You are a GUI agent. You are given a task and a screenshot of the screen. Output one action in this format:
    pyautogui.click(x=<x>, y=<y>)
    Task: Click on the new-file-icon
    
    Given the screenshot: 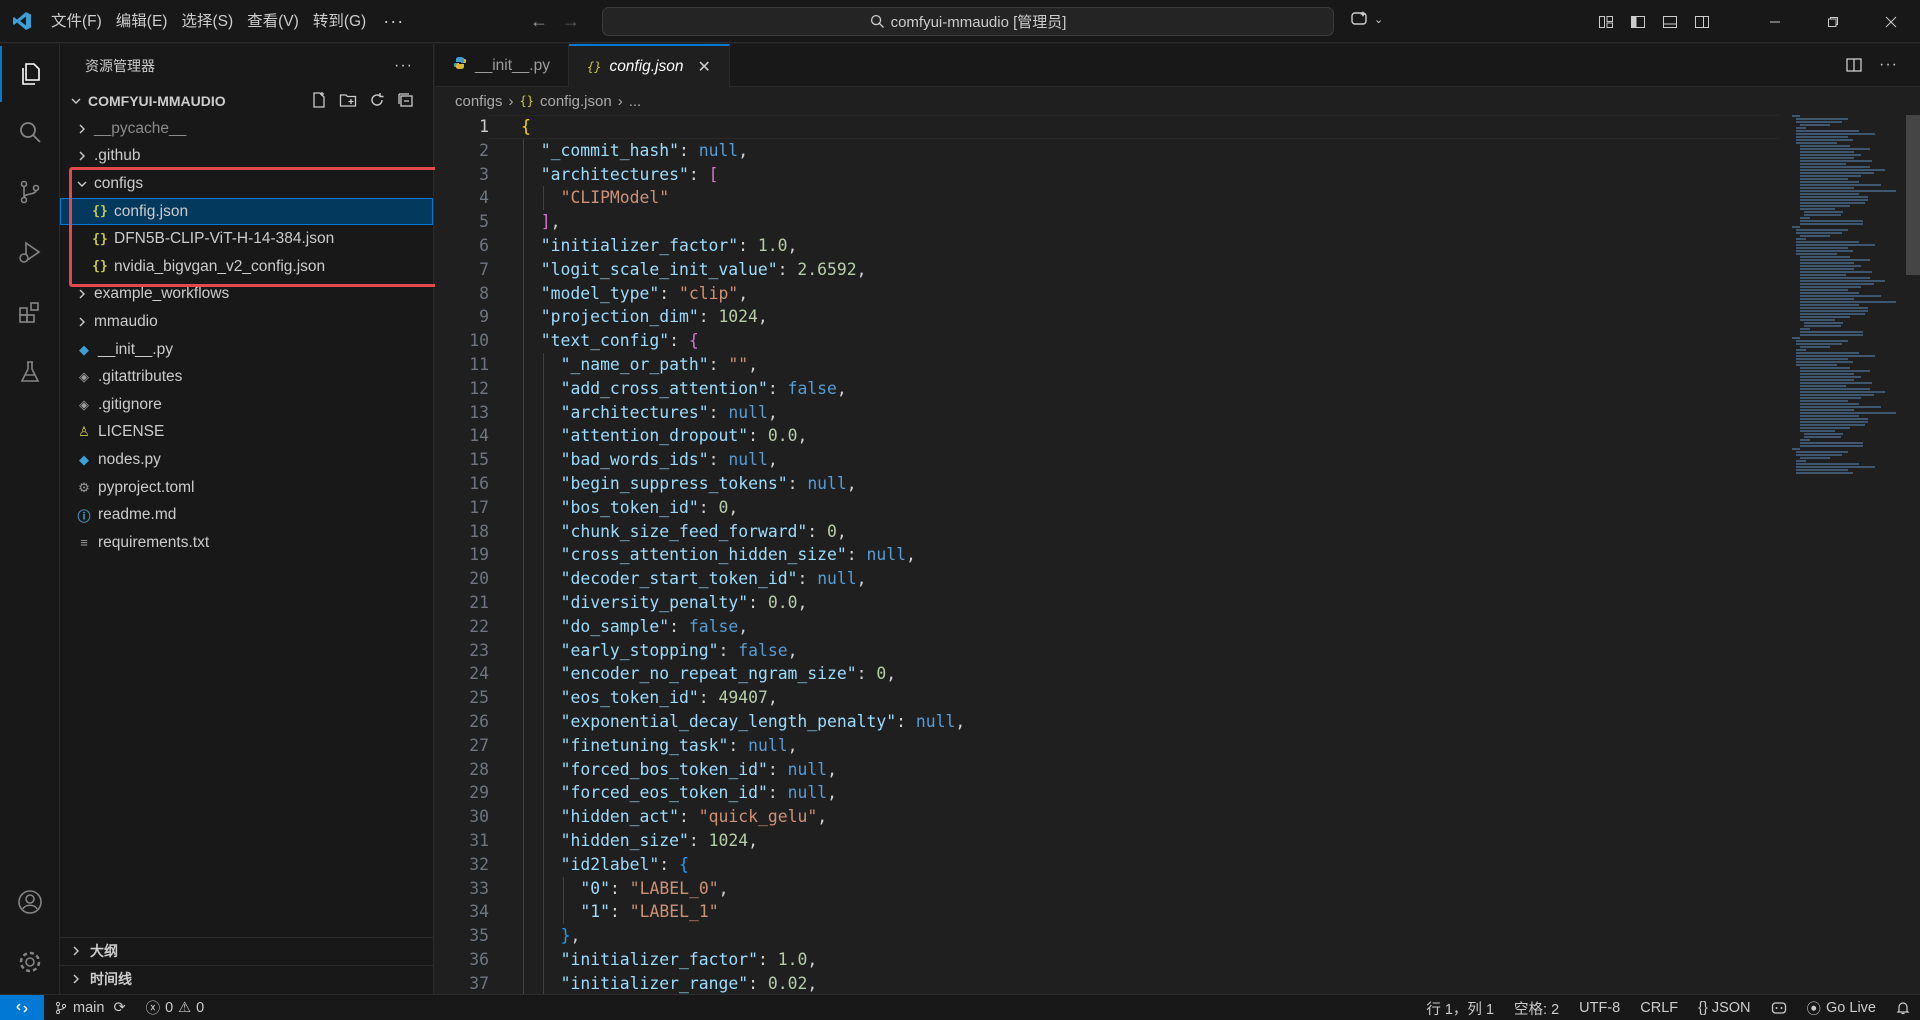 What is the action you would take?
    pyautogui.click(x=319, y=101)
    